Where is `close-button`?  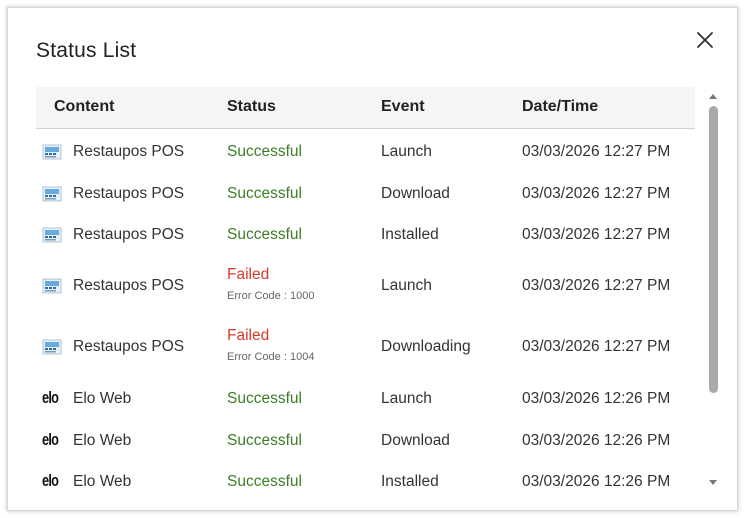 close-button is located at coordinates (705, 40).